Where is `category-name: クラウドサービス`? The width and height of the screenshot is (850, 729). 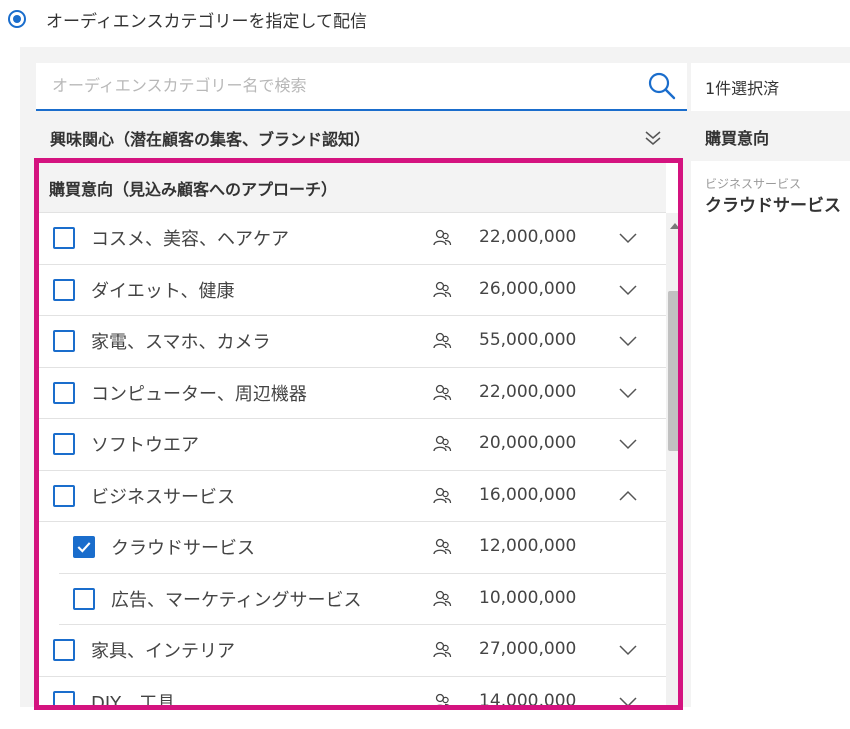 category-name: クラウドサービス is located at coordinates (183, 549).